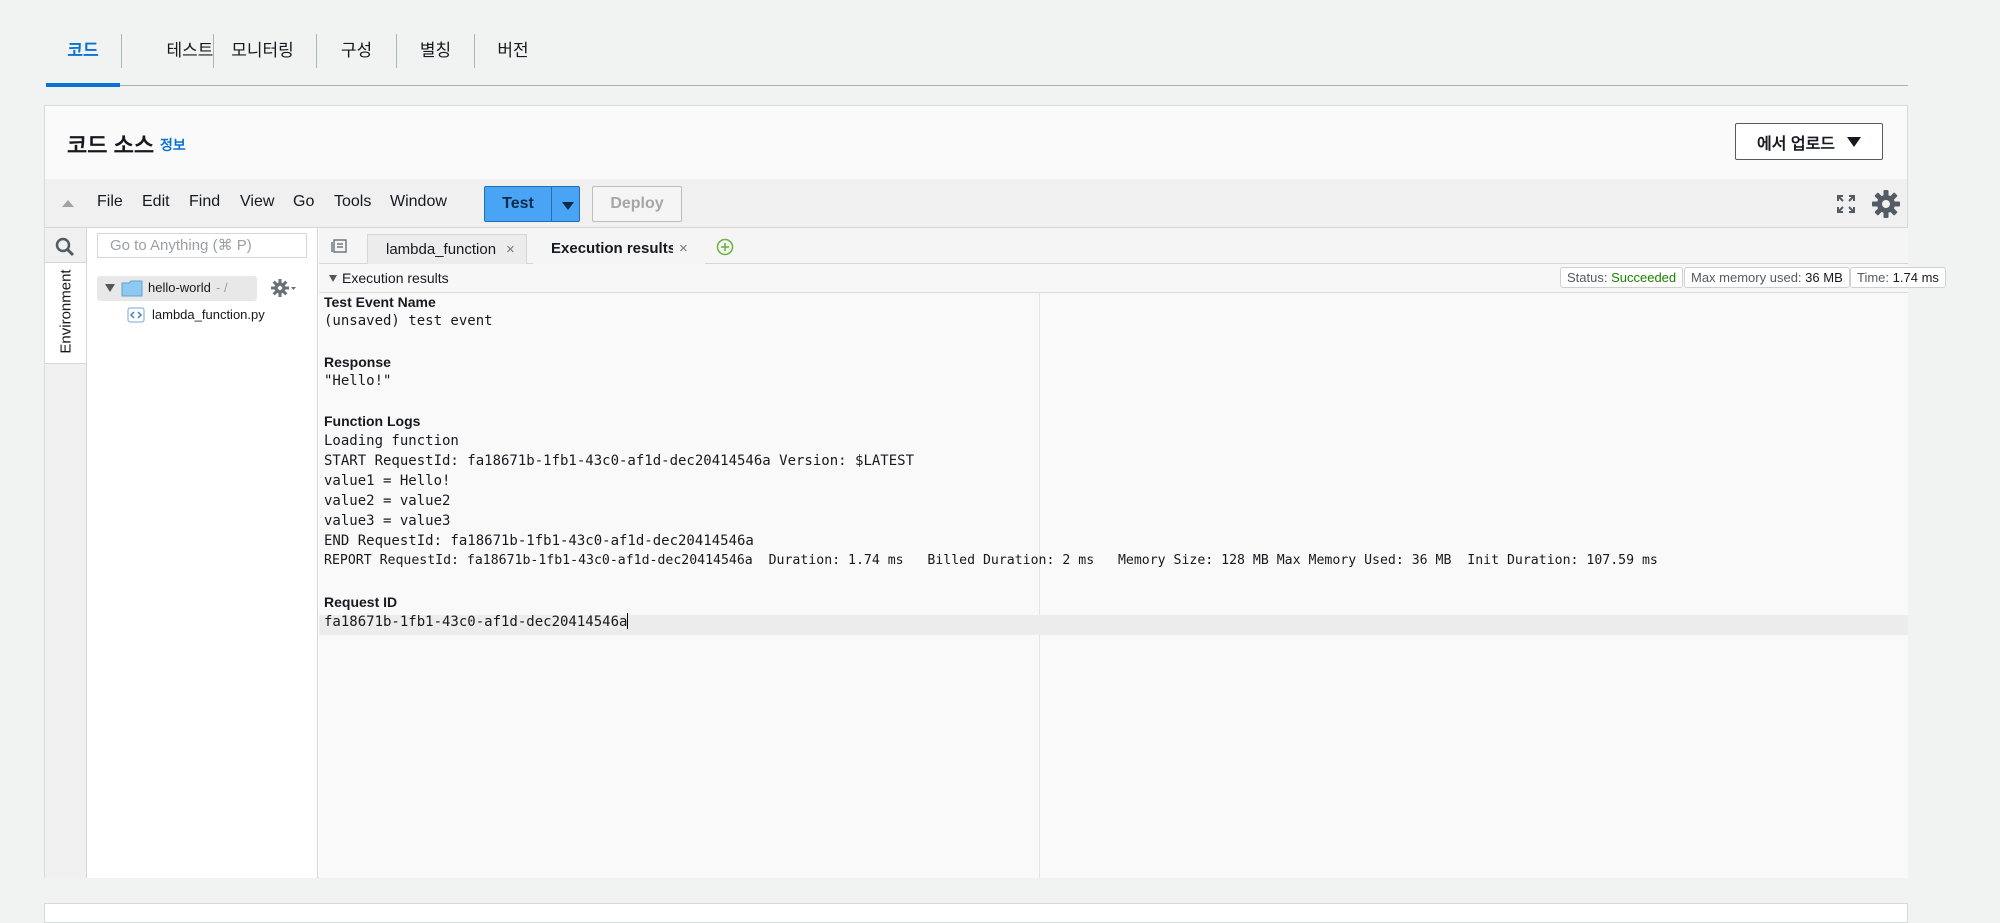 The width and height of the screenshot is (2000, 923). I want to click on upload-from-label: 에서 업로드, so click(1796, 144).